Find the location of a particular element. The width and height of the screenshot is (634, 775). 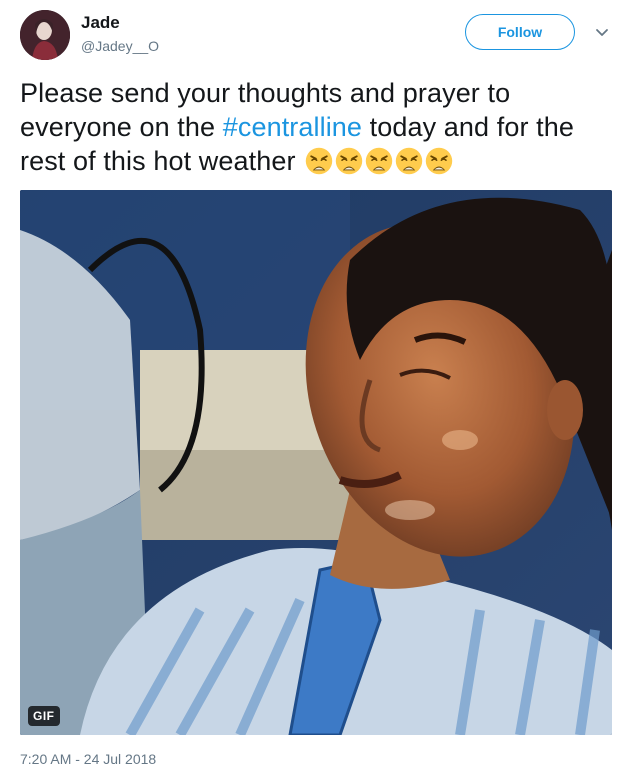

hashtag-link: #centralline is located at coordinates (292, 127).